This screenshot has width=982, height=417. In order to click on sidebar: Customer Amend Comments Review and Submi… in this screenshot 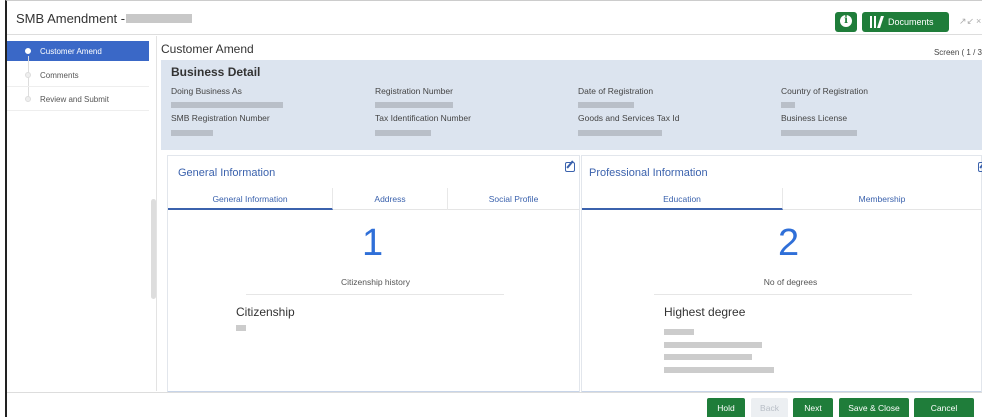, I will do `click(82, 213)`.